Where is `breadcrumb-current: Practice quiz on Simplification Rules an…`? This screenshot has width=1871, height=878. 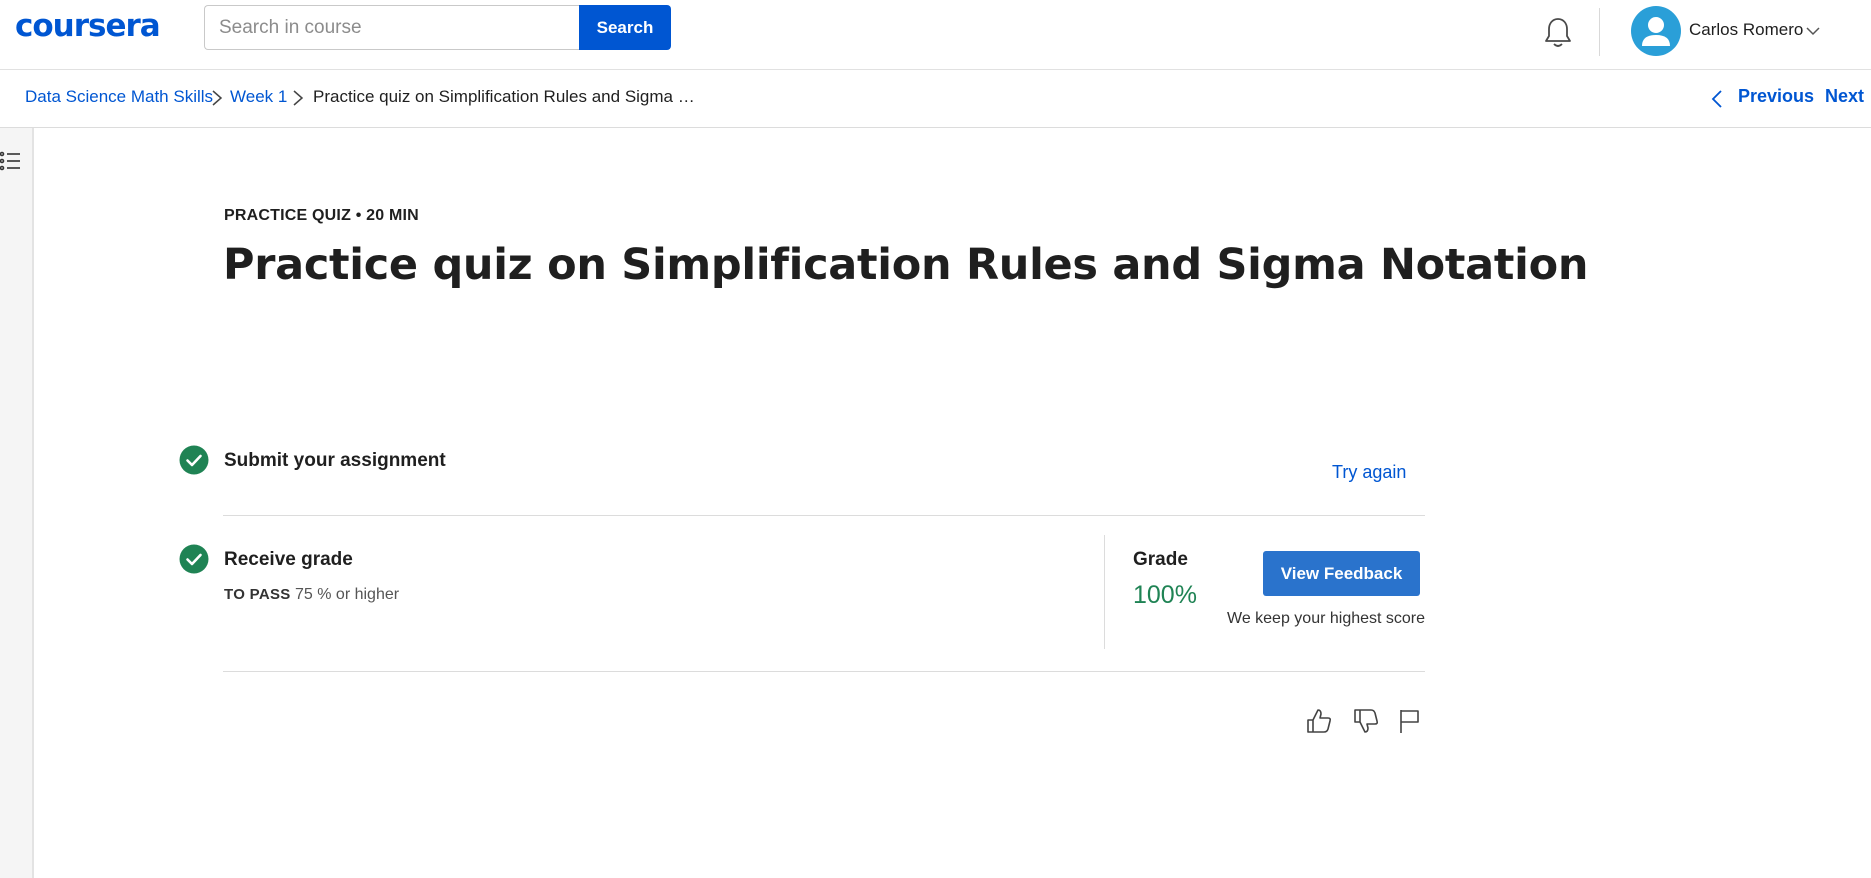 breadcrumb-current: Practice quiz on Simplification Rules an… is located at coordinates (504, 96).